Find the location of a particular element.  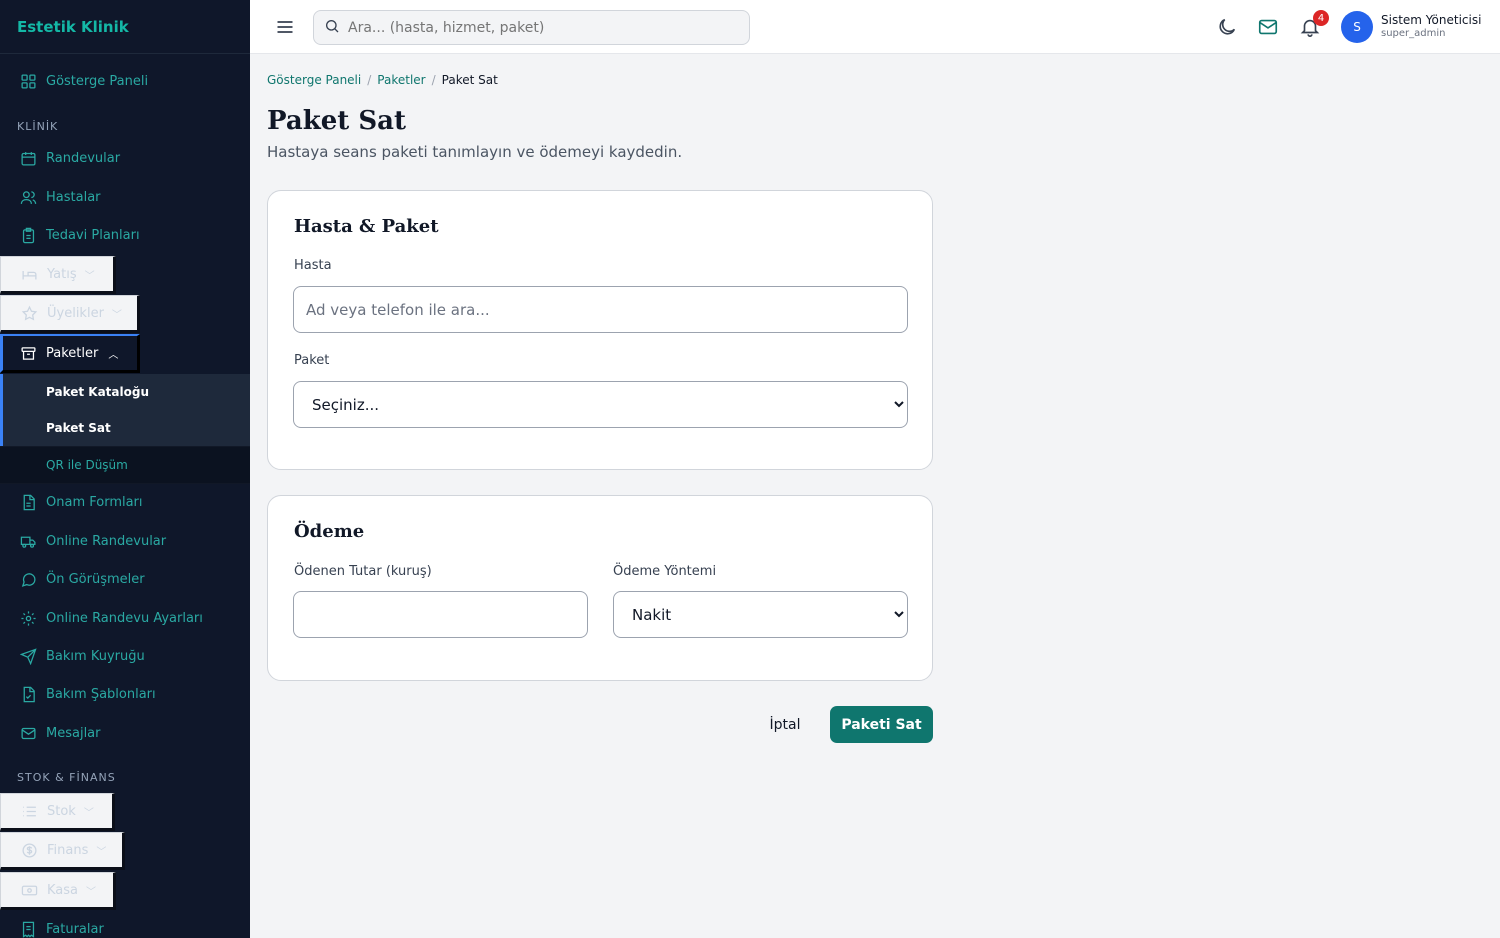

star-icon is located at coordinates (29, 313).